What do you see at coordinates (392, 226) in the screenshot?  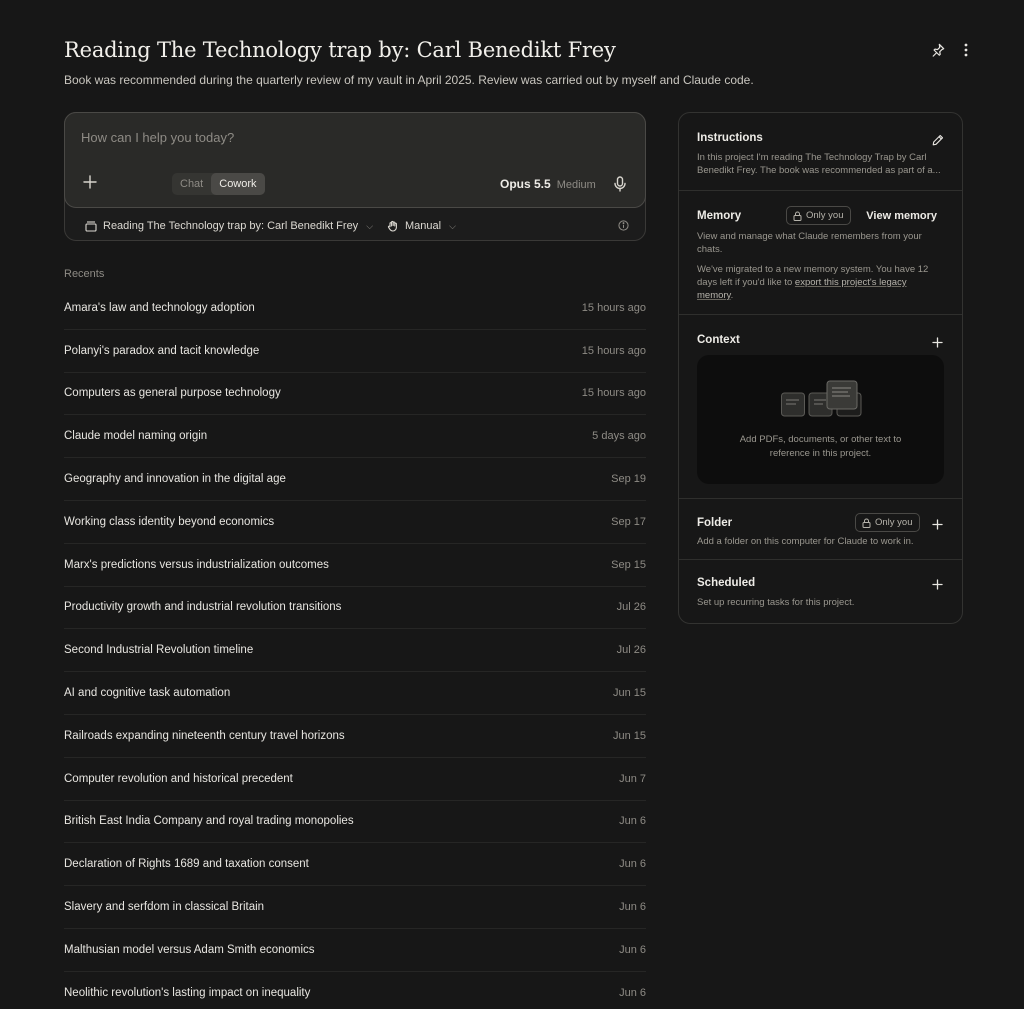 I see `hand-icon` at bounding box center [392, 226].